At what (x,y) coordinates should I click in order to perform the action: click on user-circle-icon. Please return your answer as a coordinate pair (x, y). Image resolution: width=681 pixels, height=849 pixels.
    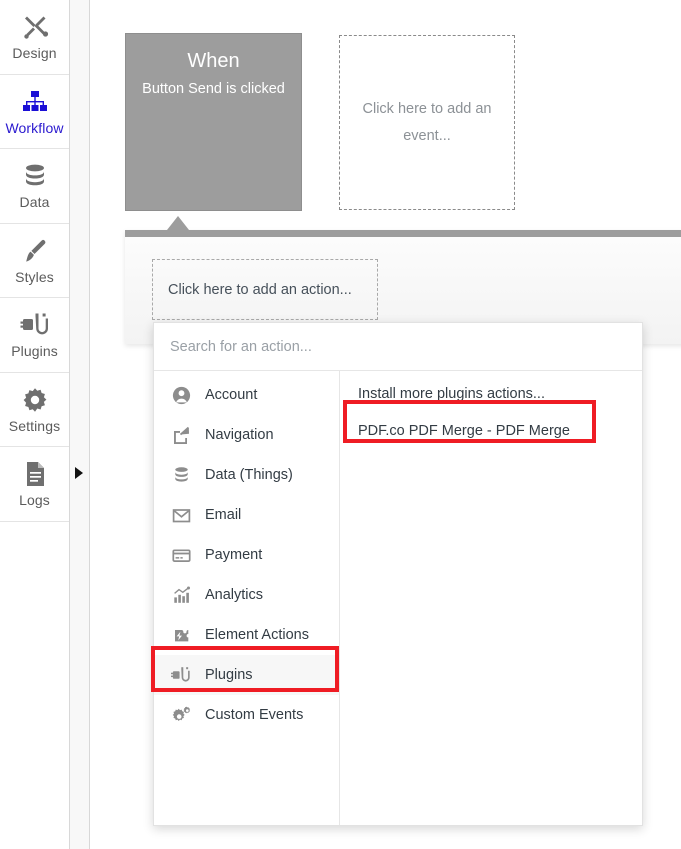
    Looking at the image, I should click on (181, 395).